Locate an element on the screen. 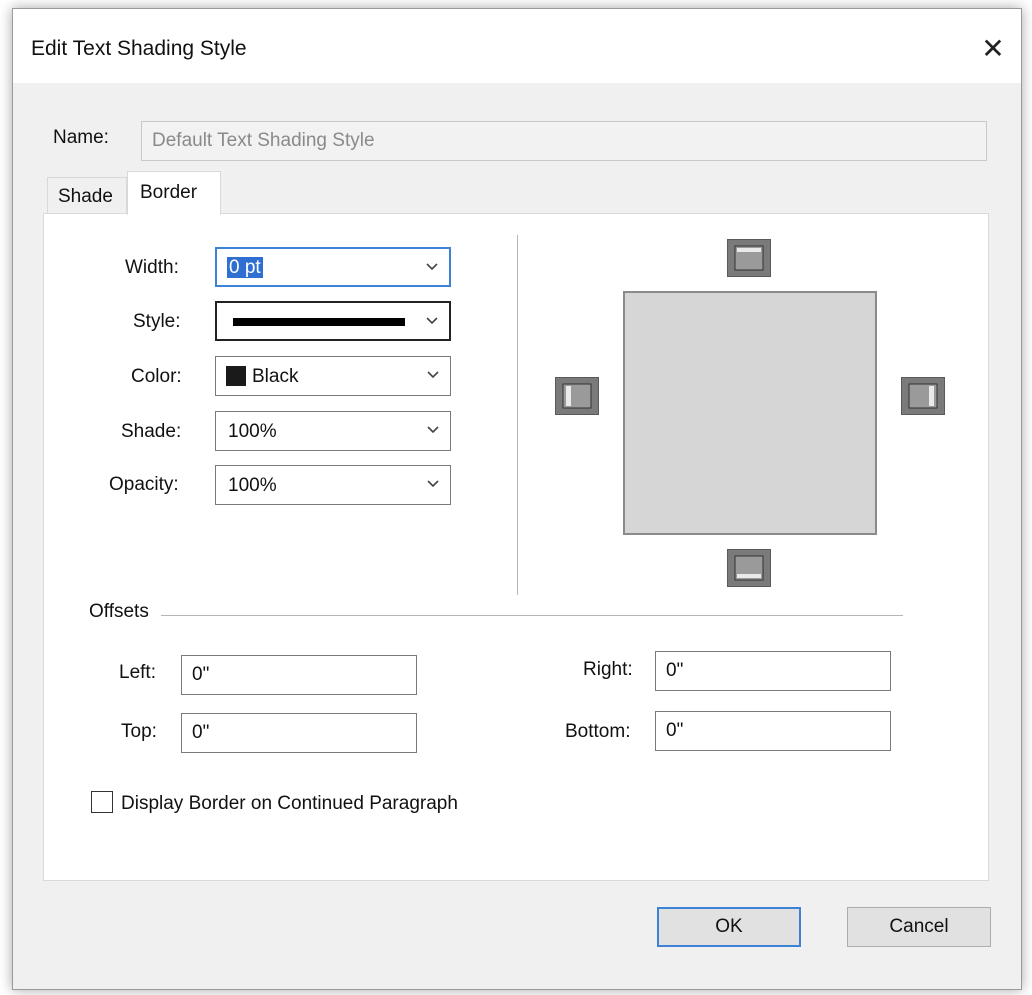 This screenshot has height=995, width=1032. opacity-value: 100% is located at coordinates (252, 485).